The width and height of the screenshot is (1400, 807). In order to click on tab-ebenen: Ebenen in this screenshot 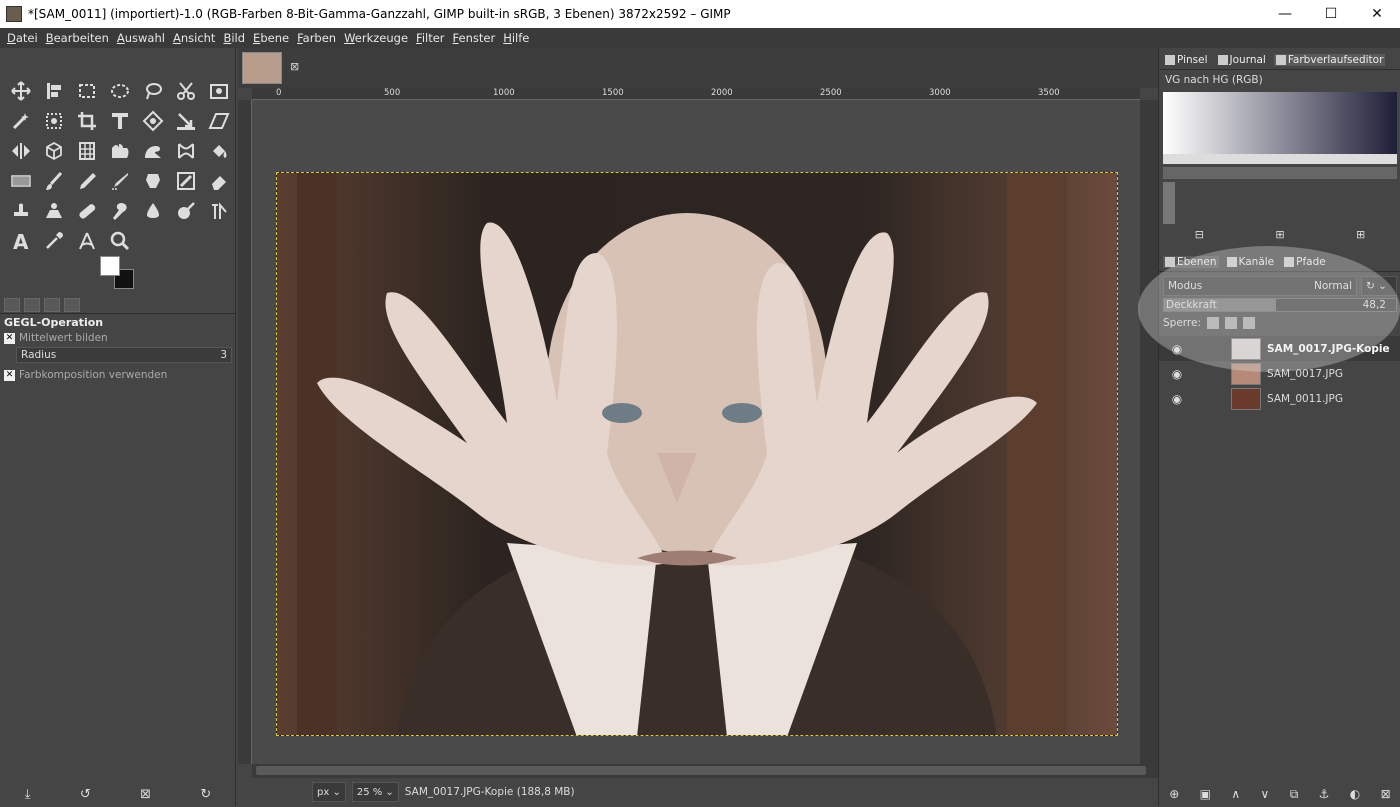, I will do `click(1191, 261)`.